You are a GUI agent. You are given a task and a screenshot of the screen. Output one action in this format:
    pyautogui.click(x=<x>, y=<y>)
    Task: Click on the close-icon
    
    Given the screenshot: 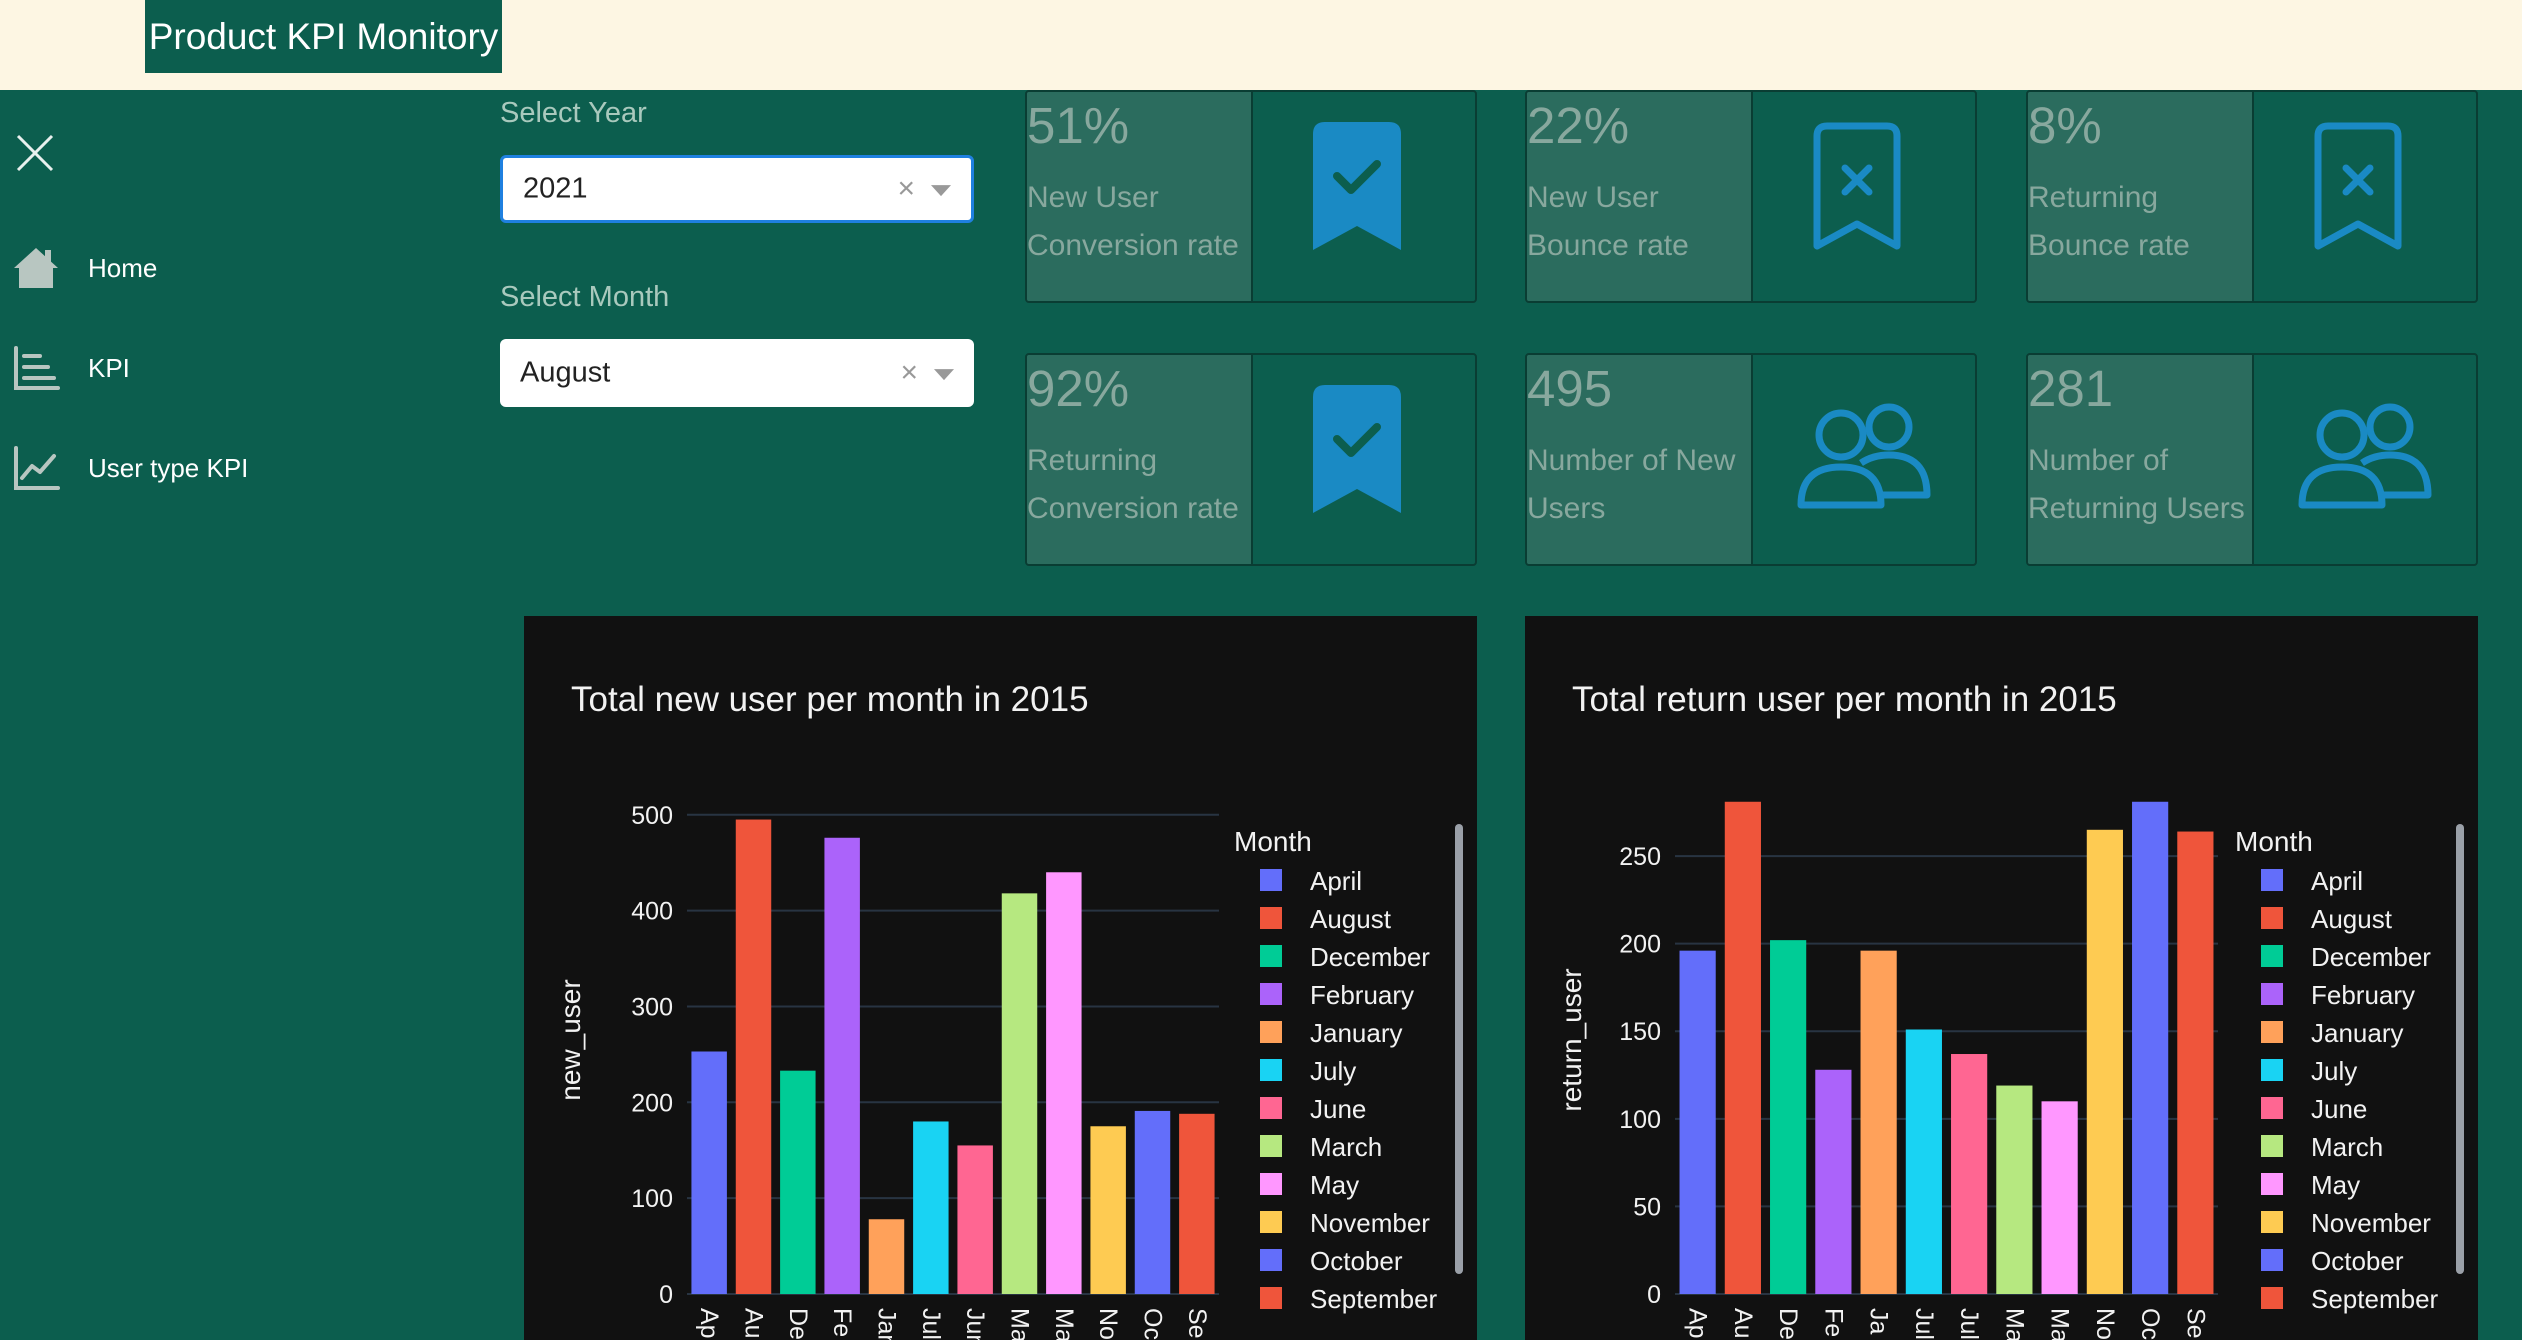 What is the action you would take?
    pyautogui.click(x=35, y=153)
    